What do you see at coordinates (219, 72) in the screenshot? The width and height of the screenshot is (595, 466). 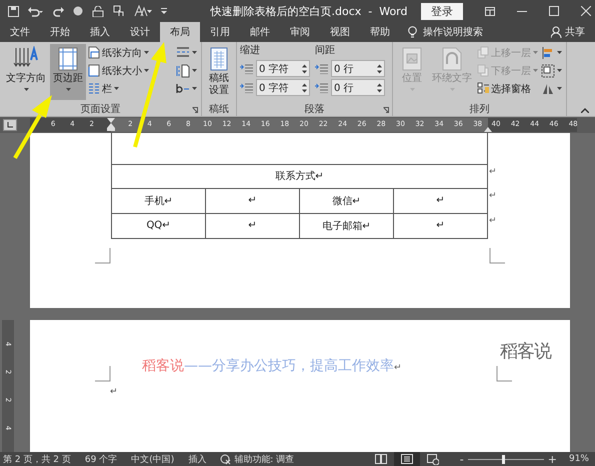 I see `ribbon-button: 稿纸设置` at bounding box center [219, 72].